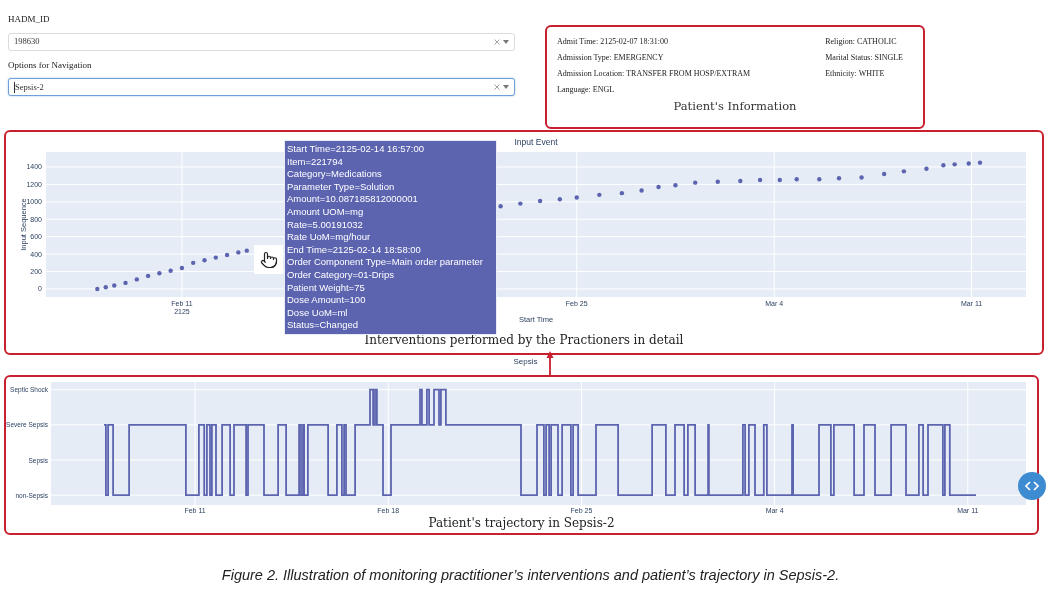  I want to click on tooltip-line: End Time=2125-02-14 18:58:00, so click(354, 250).